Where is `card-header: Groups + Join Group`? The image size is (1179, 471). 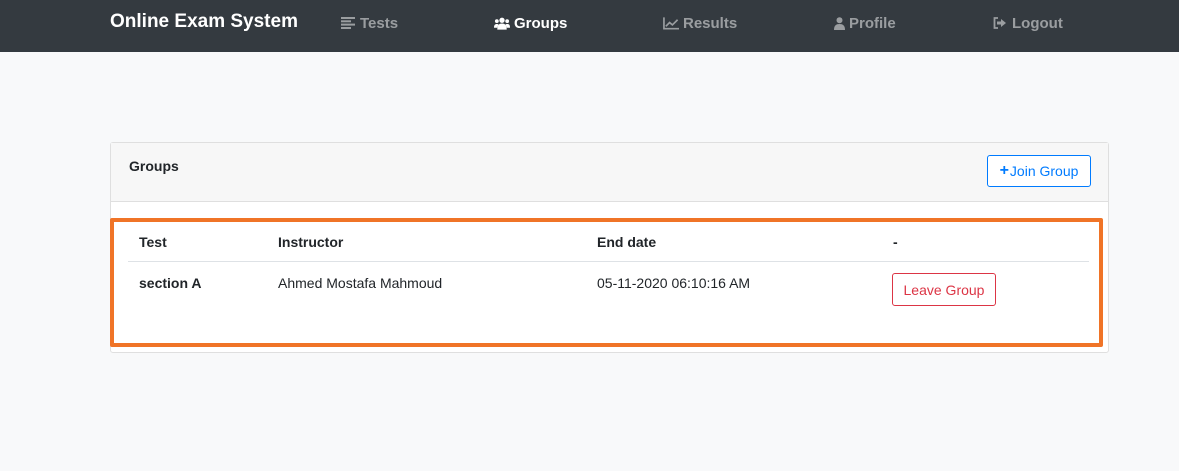 card-header: Groups + Join Group is located at coordinates (609, 172).